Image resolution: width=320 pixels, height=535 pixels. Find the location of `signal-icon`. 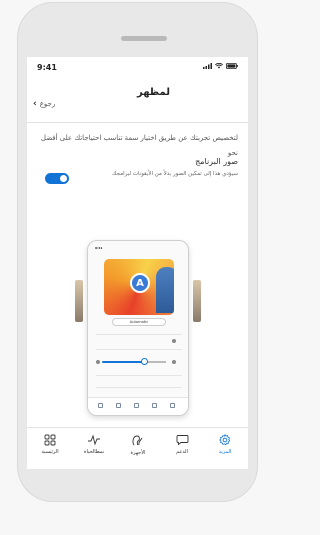

signal-icon is located at coordinates (207, 66).